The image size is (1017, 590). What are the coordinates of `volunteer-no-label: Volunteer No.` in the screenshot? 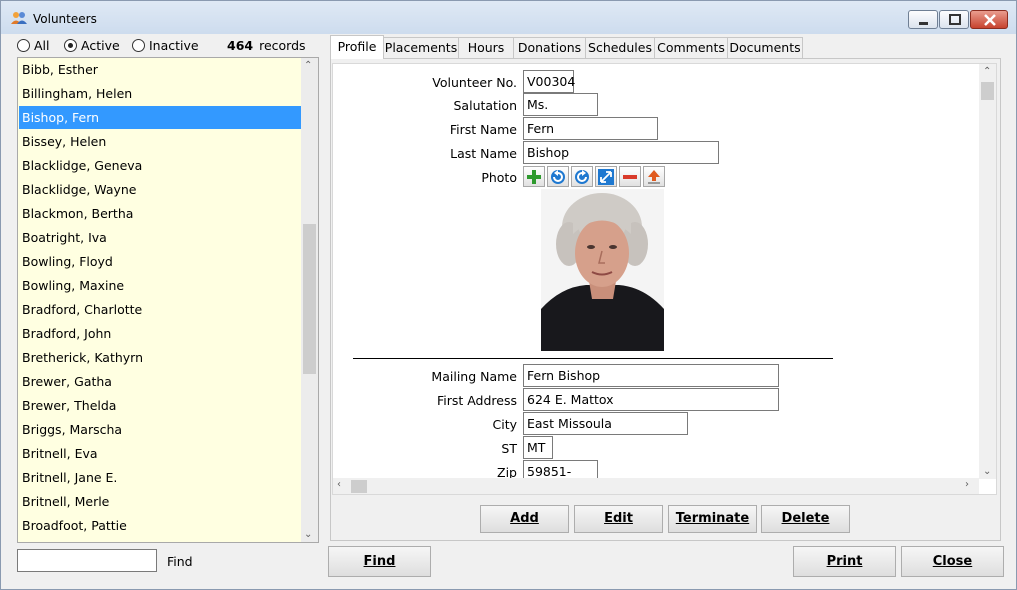 It's located at (474, 82).